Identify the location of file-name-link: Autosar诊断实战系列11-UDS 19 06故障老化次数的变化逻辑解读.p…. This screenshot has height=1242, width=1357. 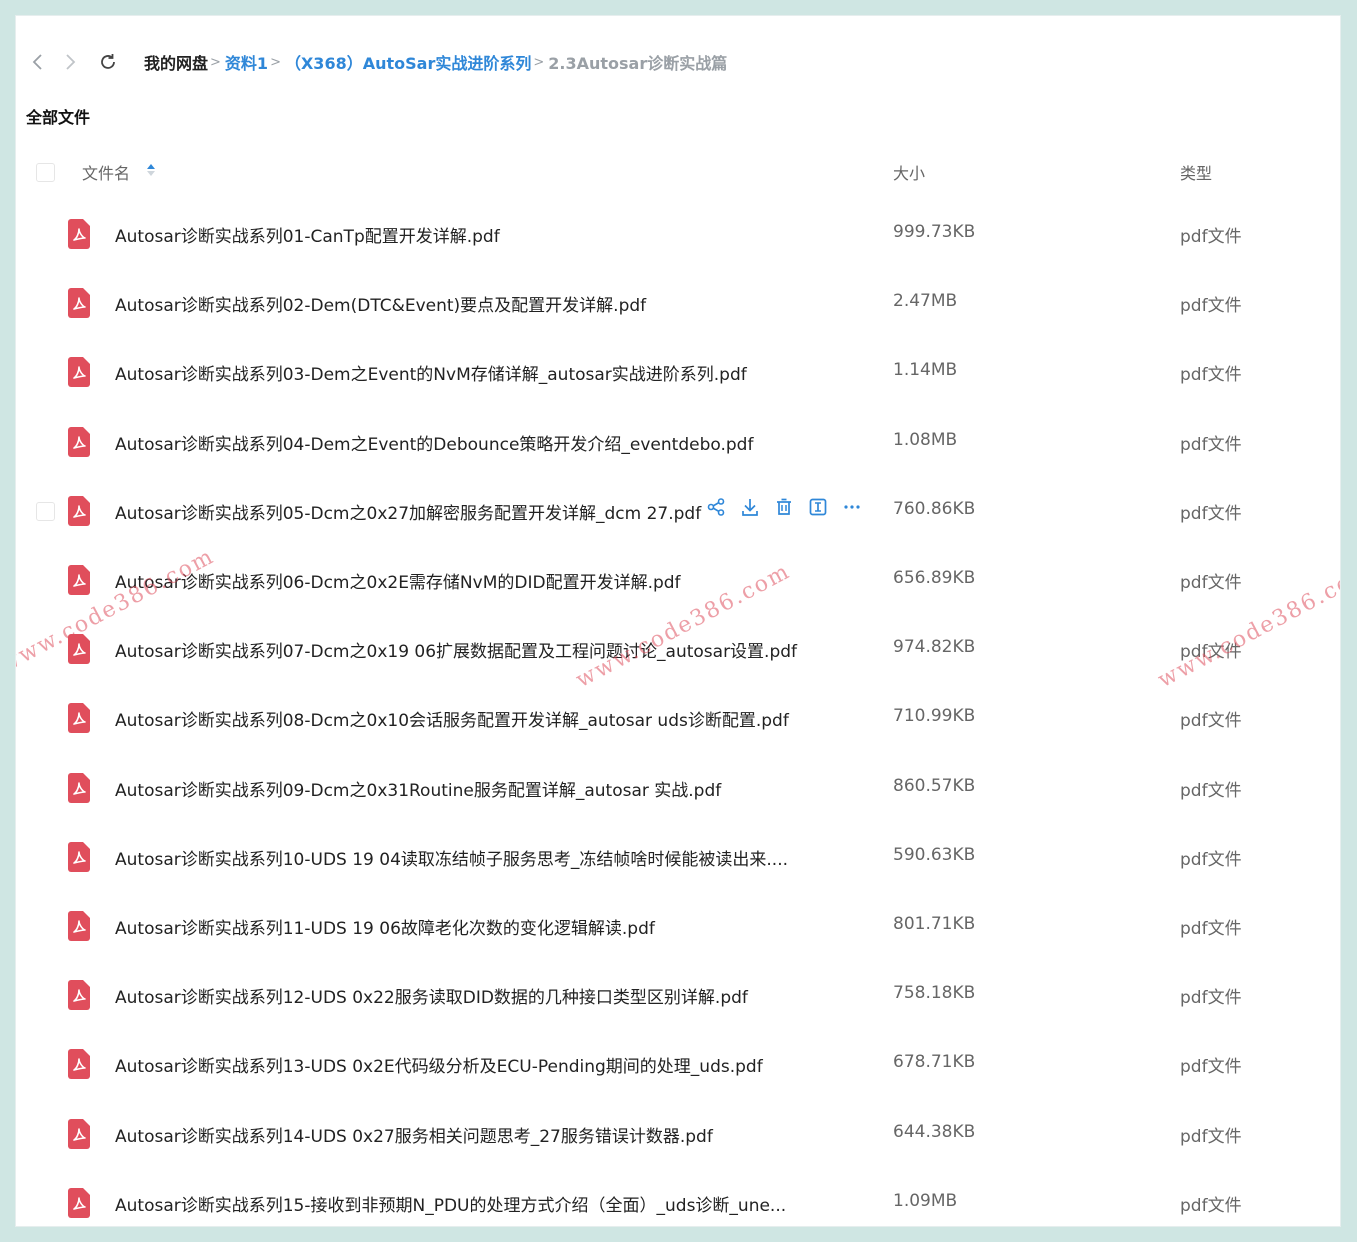
(385, 926).